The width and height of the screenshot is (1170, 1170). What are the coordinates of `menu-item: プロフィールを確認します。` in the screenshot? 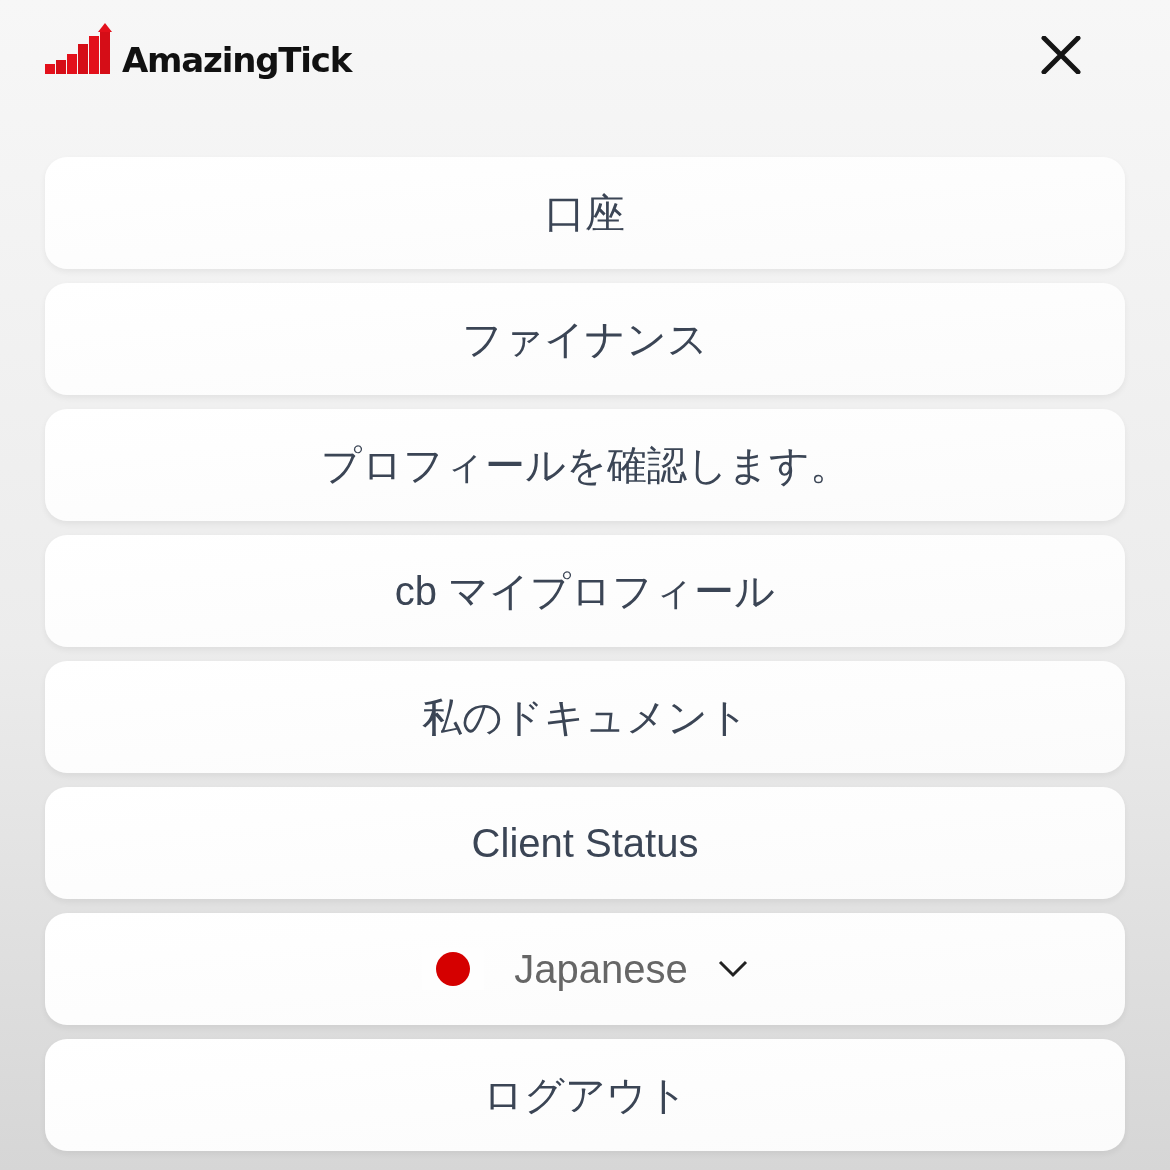 It's located at (585, 465).